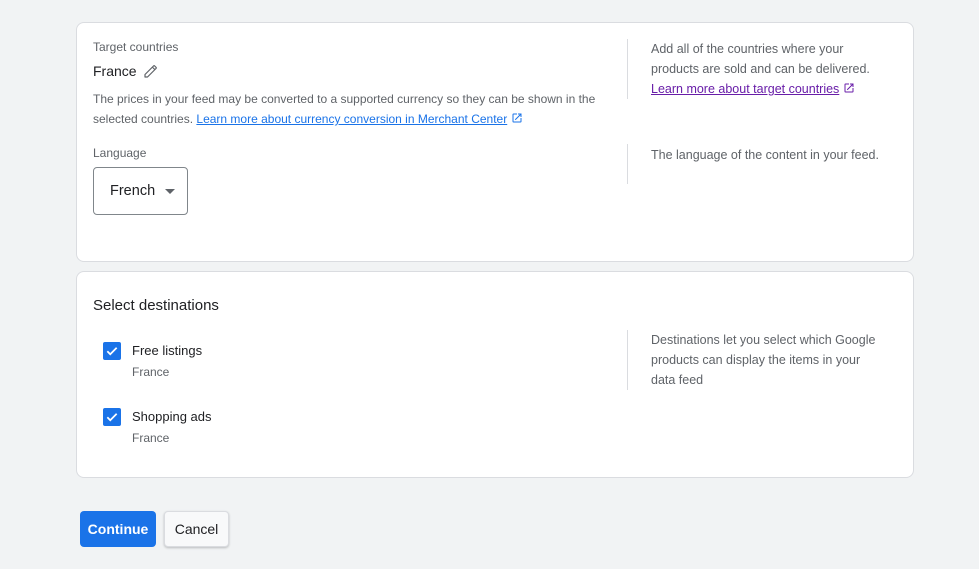 This screenshot has height=569, width=979. What do you see at coordinates (170, 191) in the screenshot?
I see `caret-down-icon` at bounding box center [170, 191].